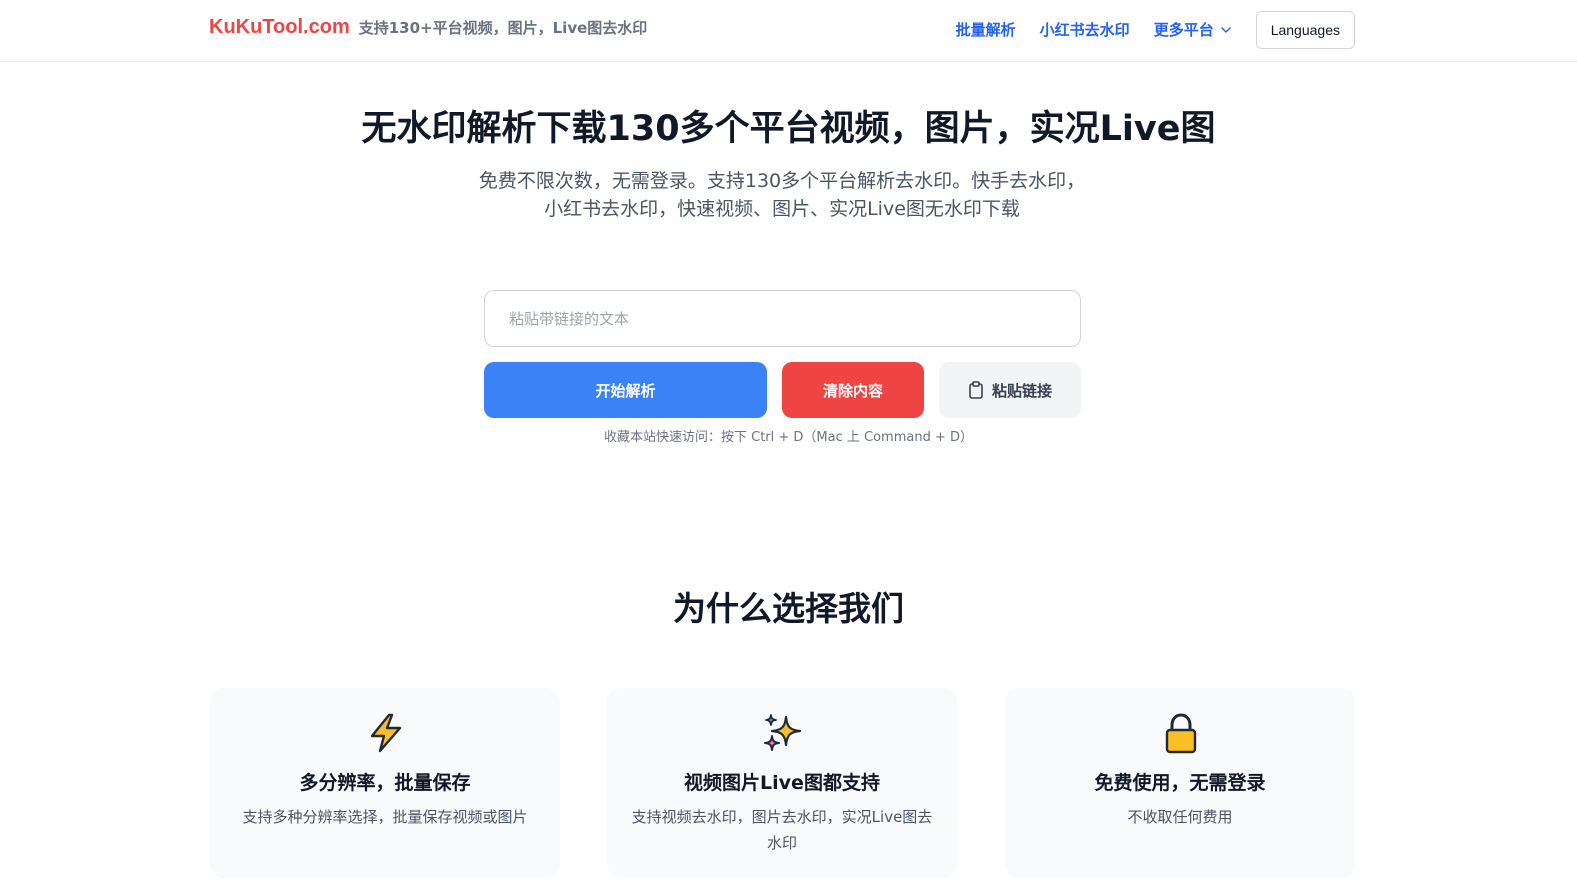  Describe the element at coordinates (279, 27) in the screenshot. I see `brand-logo-link: KuKuTool.com` at that location.